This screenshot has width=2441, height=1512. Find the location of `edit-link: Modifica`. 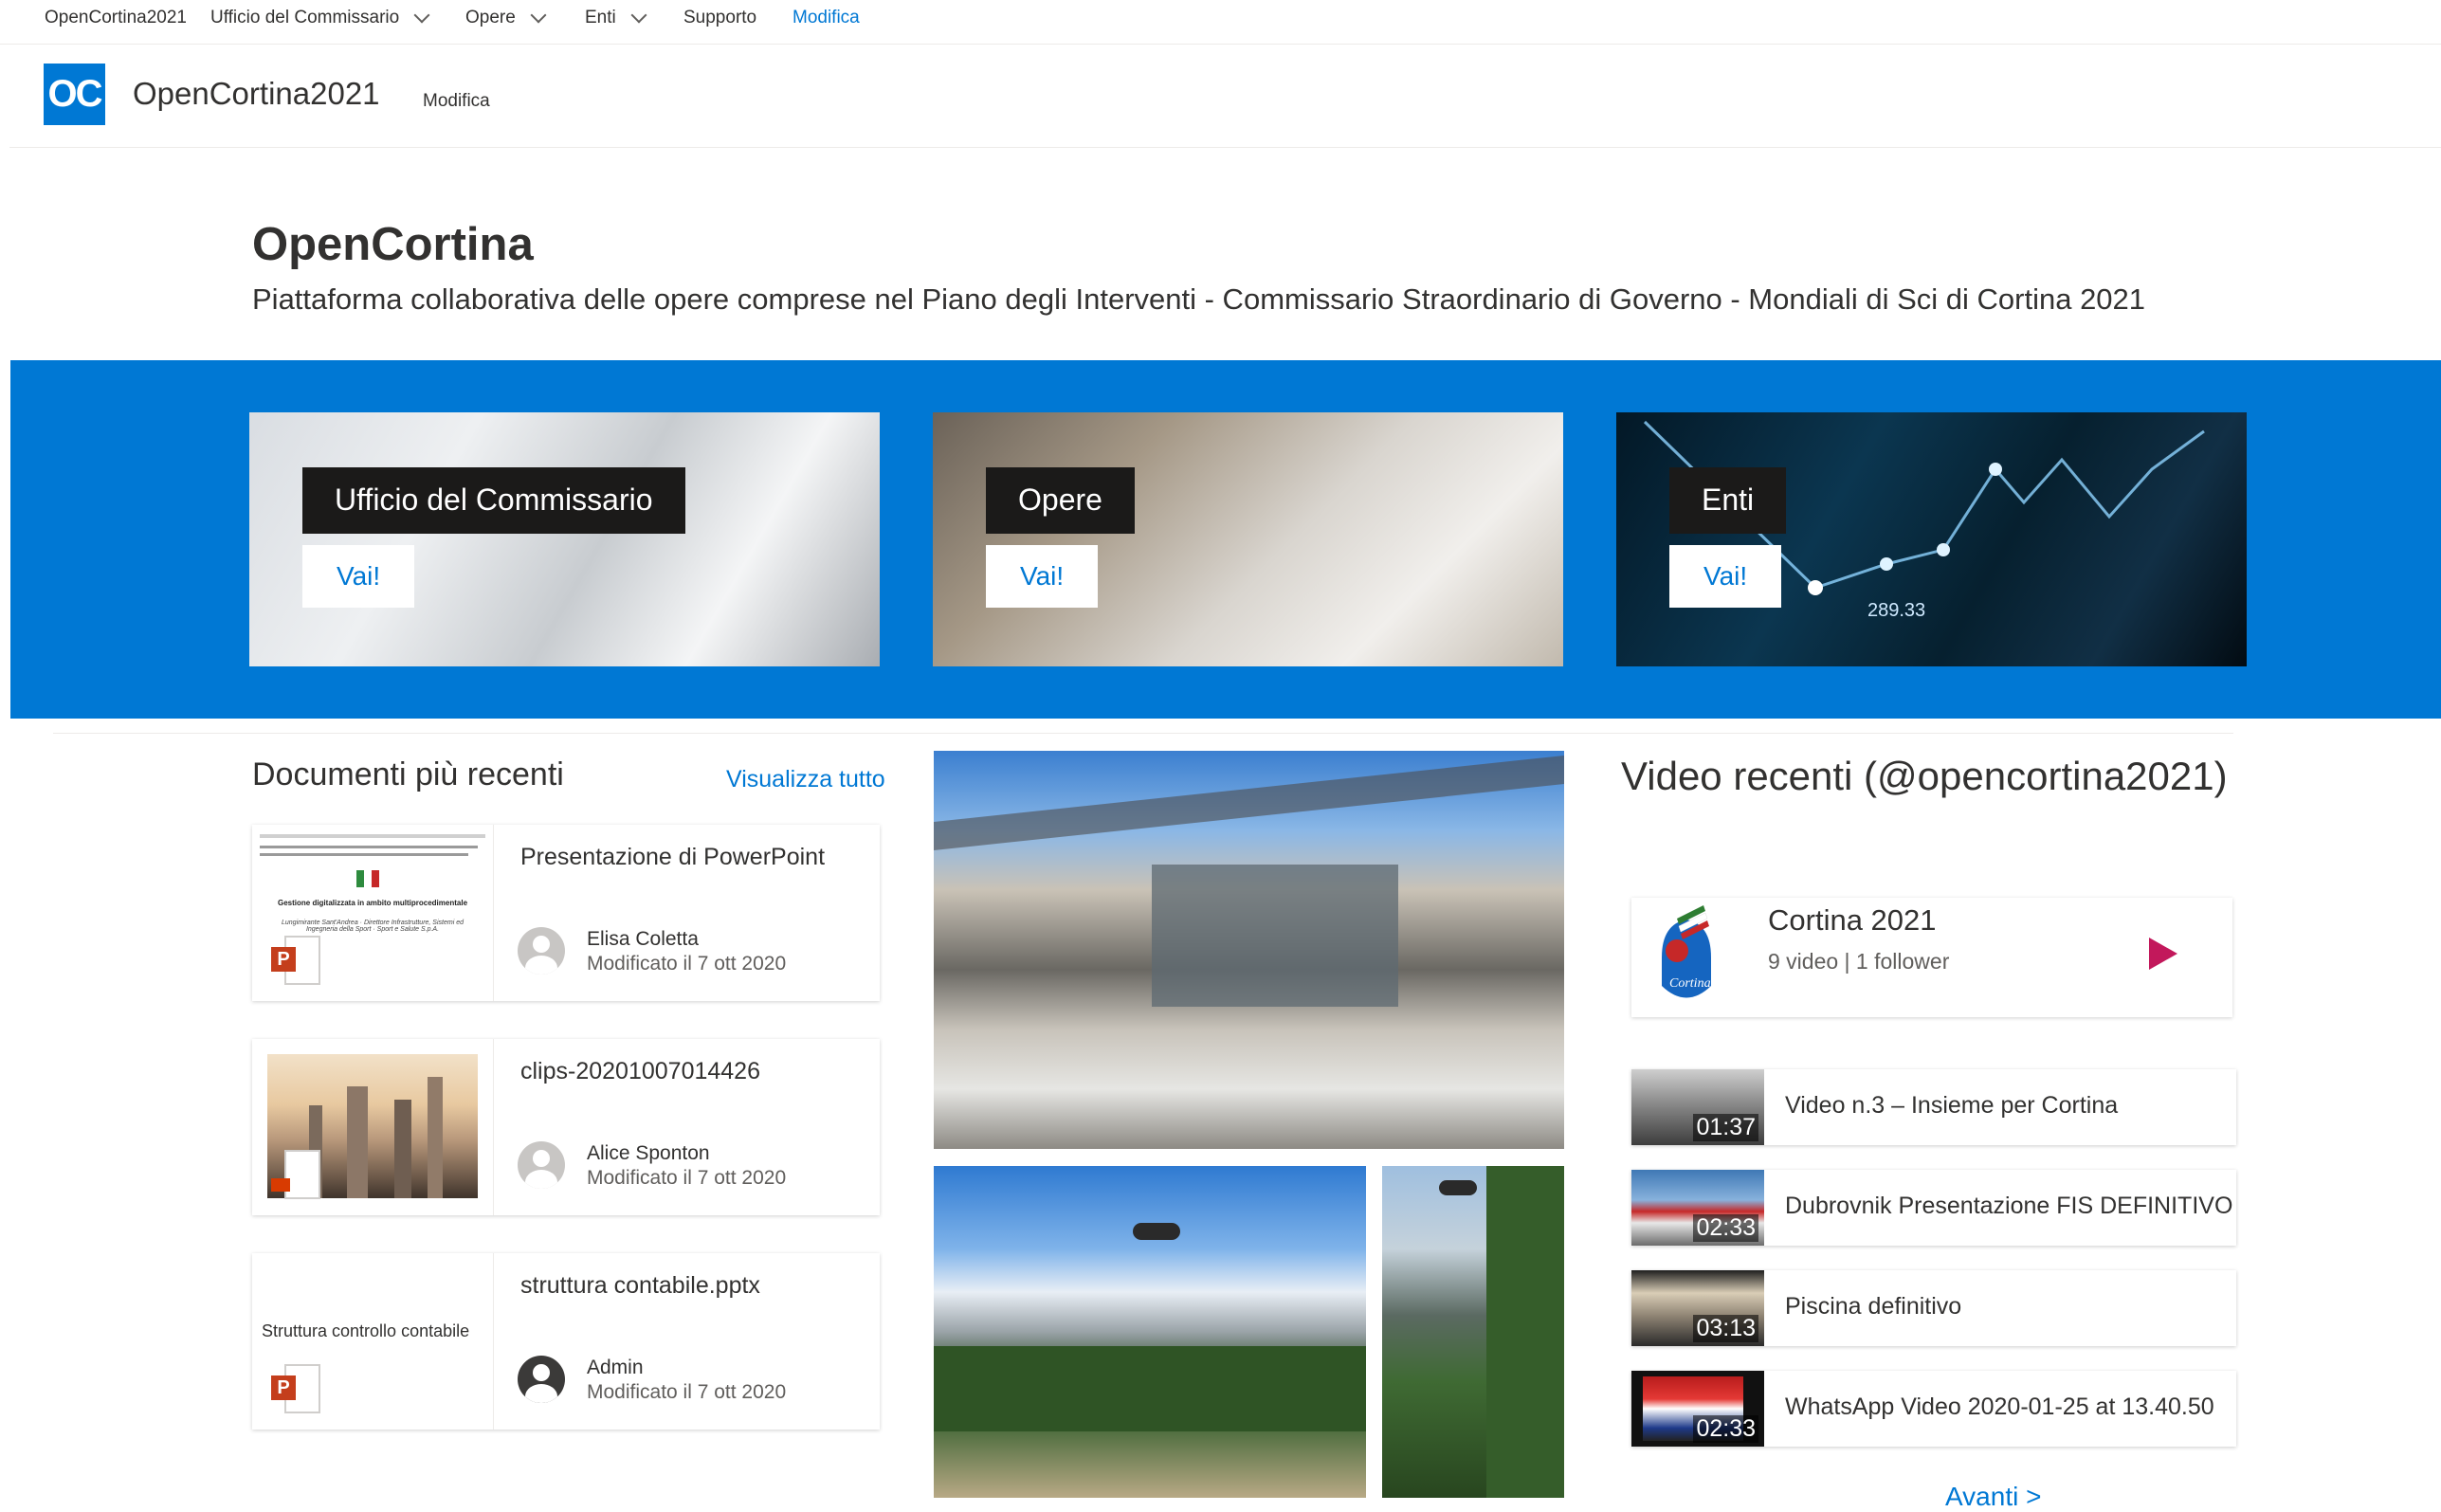

edit-link: Modifica is located at coordinates (456, 102).